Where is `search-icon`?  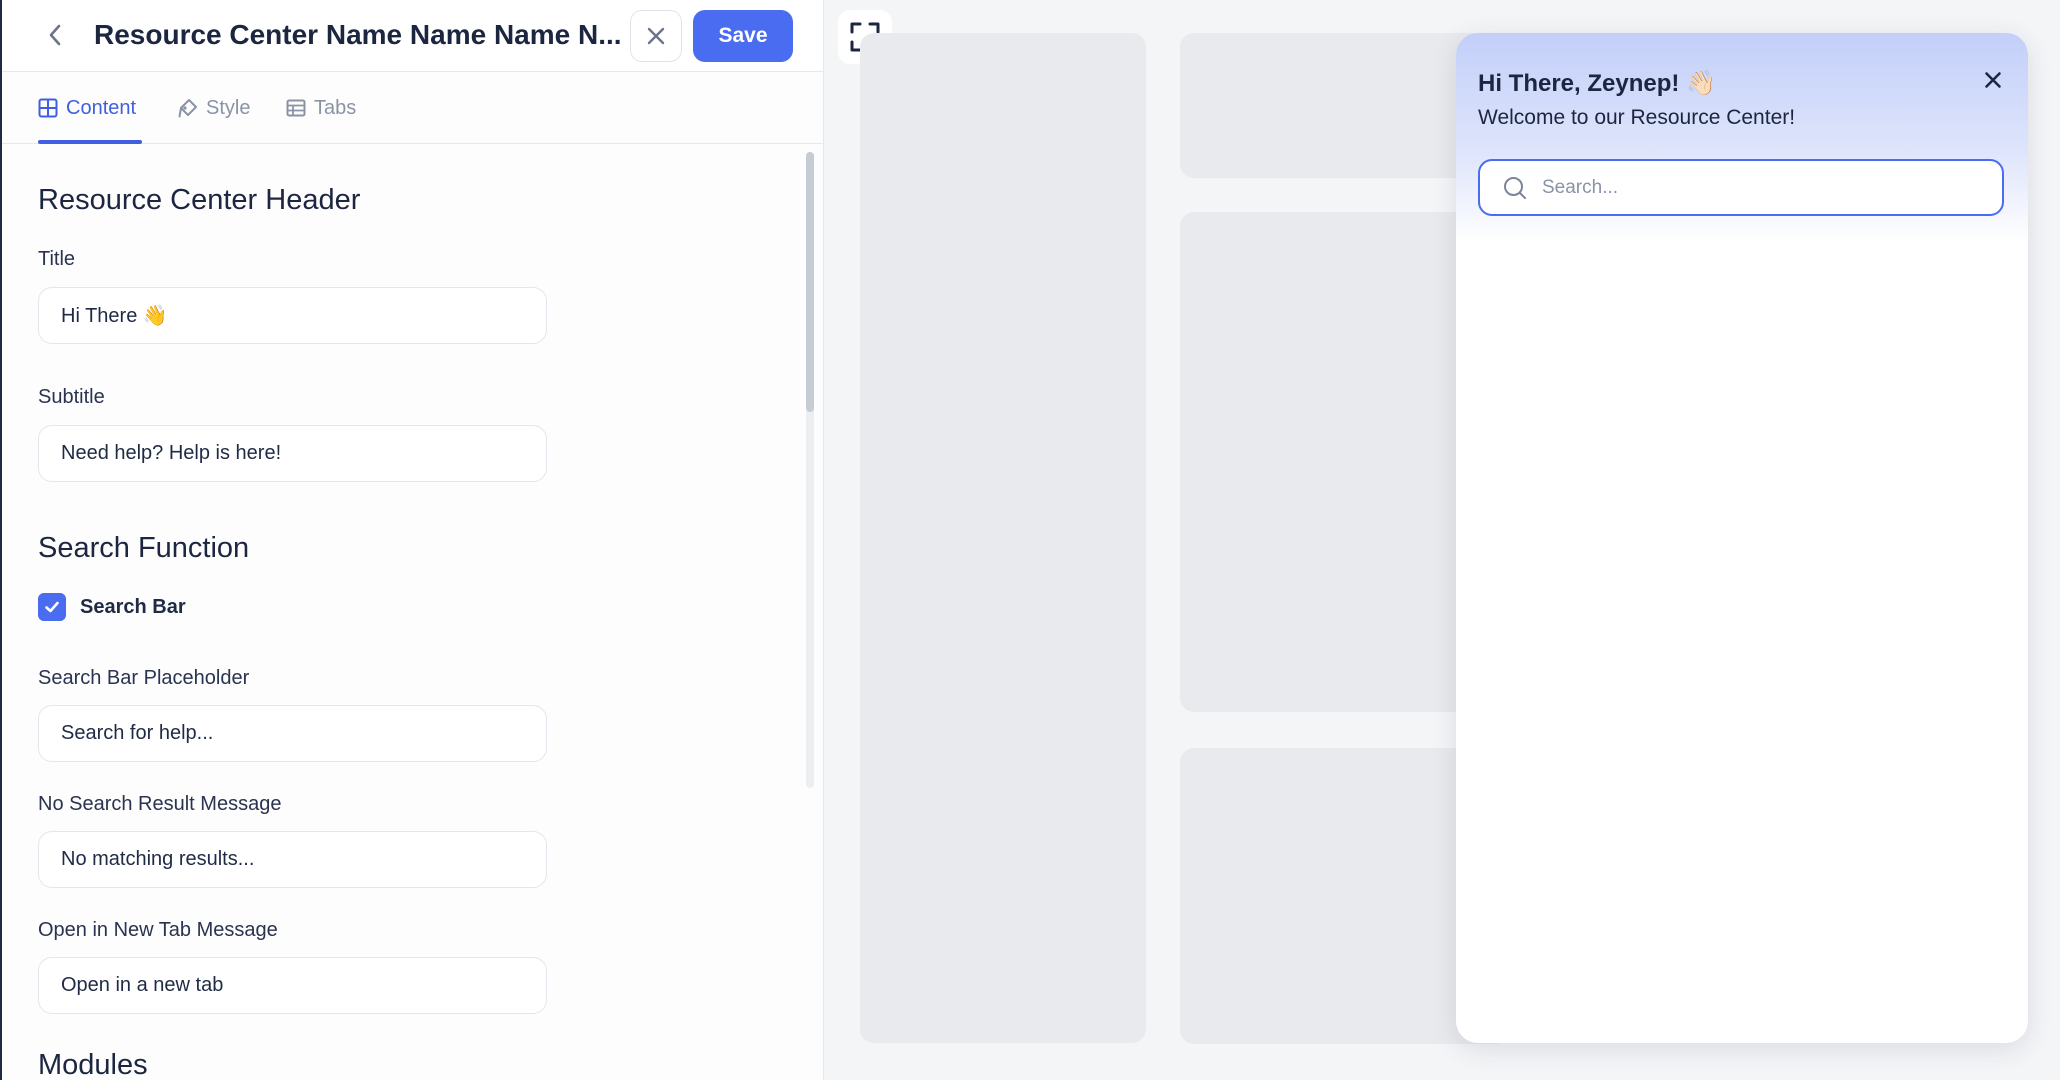
search-icon is located at coordinates (1515, 187).